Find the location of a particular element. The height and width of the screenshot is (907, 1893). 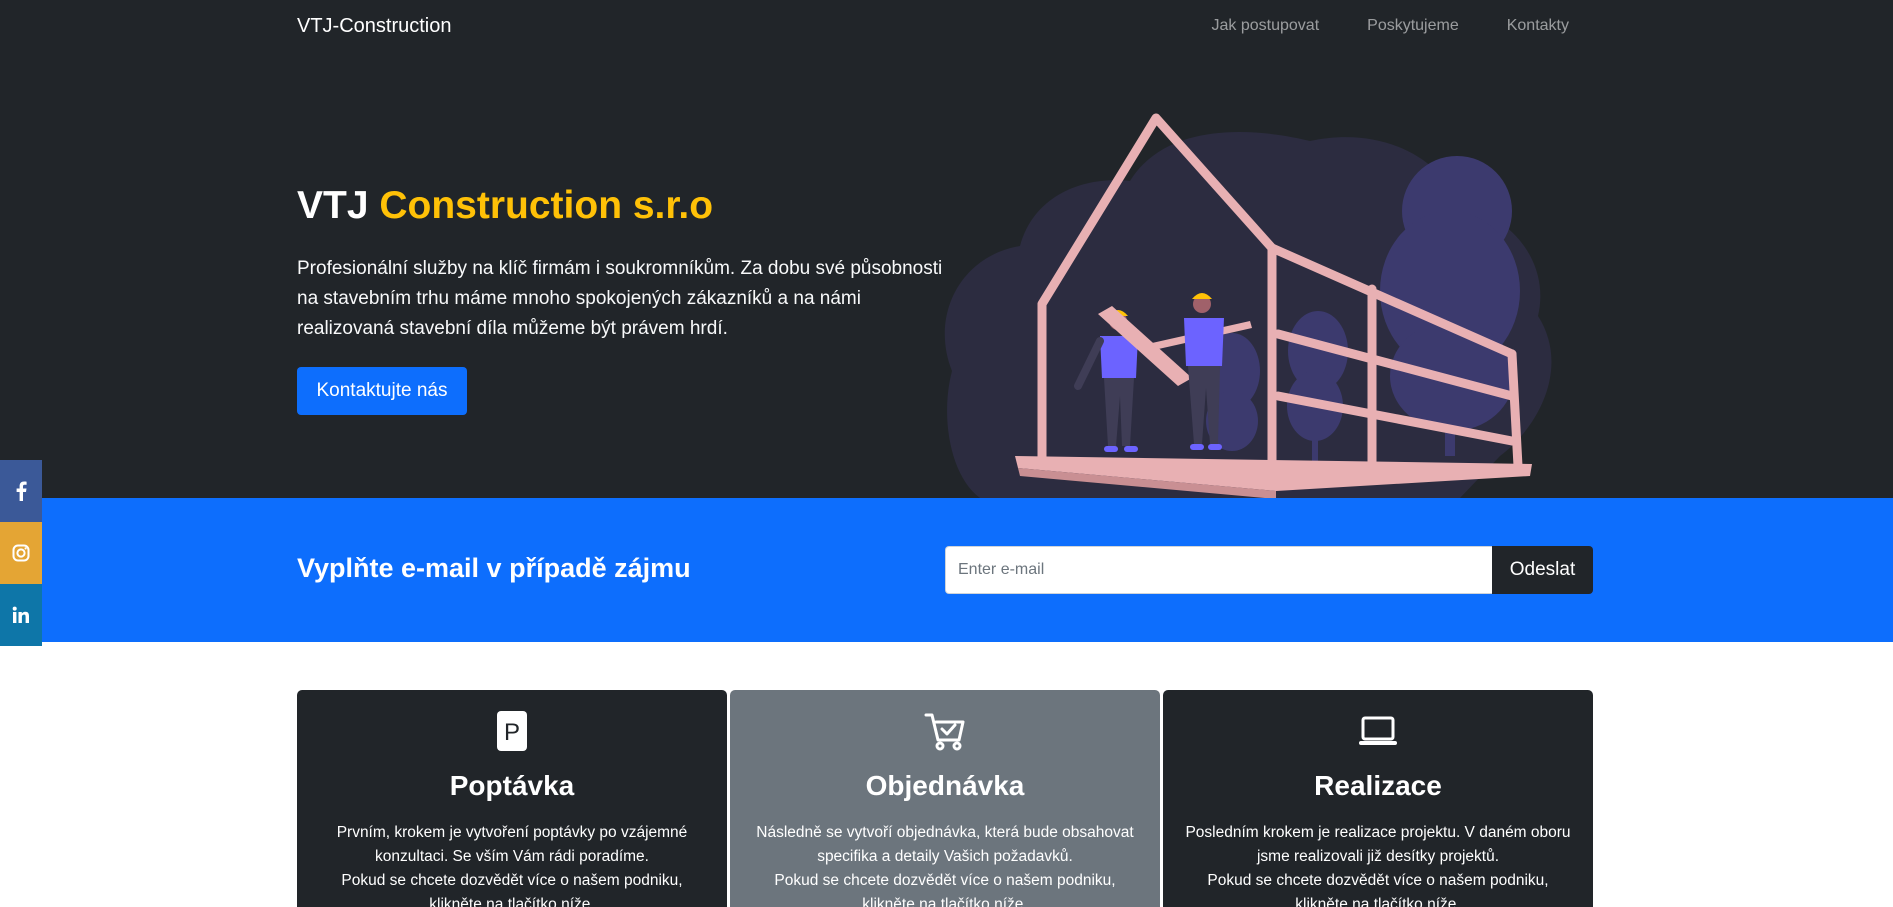

instagram-link is located at coordinates (21, 553).